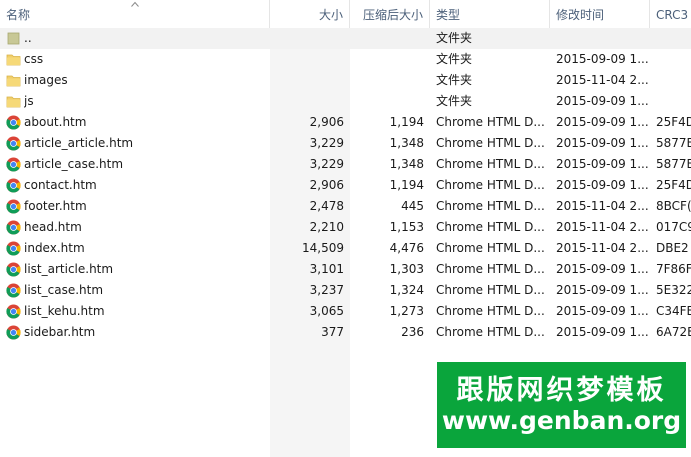  Describe the element at coordinates (326, 206) in the screenshot. I see `file-size: 2,478` at that location.